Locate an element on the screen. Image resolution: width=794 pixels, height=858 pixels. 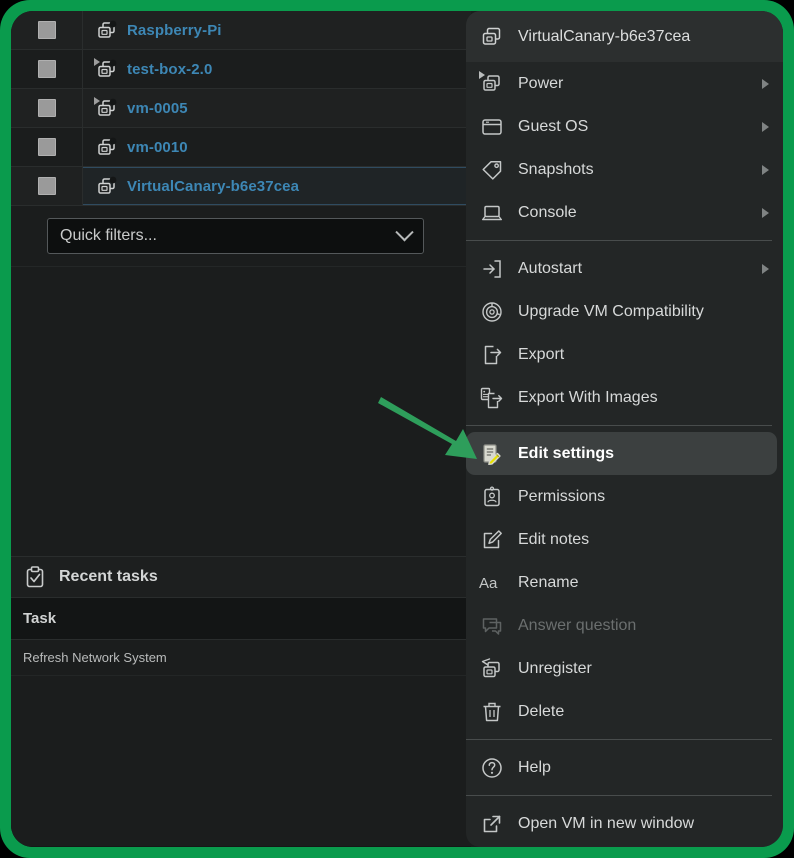
vm-row-vm-0010: vm-0010 is located at coordinates (241, 147).